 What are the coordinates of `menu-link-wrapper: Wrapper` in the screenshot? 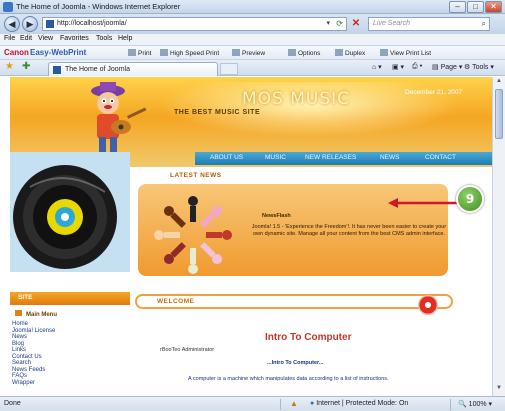 It's located at (71, 383).